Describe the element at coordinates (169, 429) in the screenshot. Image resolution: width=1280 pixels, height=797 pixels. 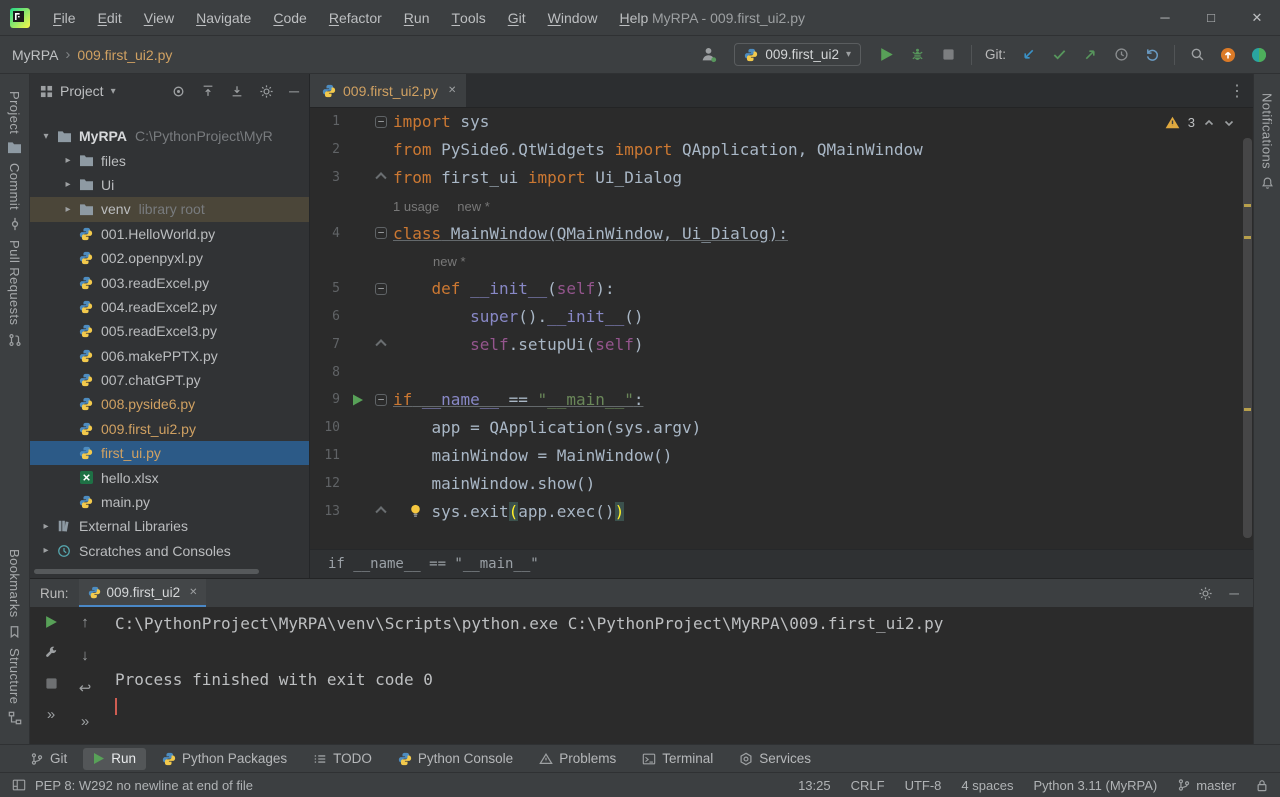
I see `tree-item-009-first-ui2-py: 009.first_ui2.py` at that location.